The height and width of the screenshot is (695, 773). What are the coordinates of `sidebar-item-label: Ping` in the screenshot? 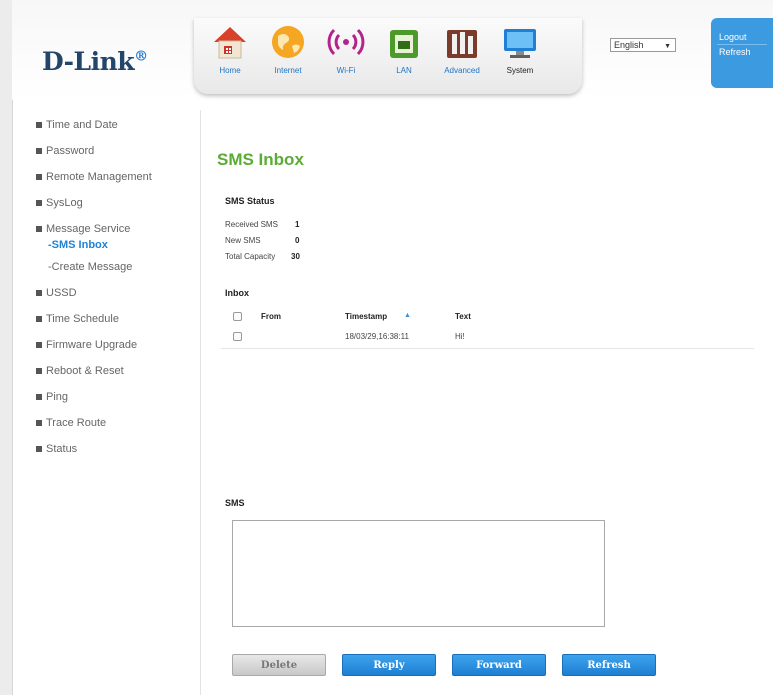 It's located at (57, 397).